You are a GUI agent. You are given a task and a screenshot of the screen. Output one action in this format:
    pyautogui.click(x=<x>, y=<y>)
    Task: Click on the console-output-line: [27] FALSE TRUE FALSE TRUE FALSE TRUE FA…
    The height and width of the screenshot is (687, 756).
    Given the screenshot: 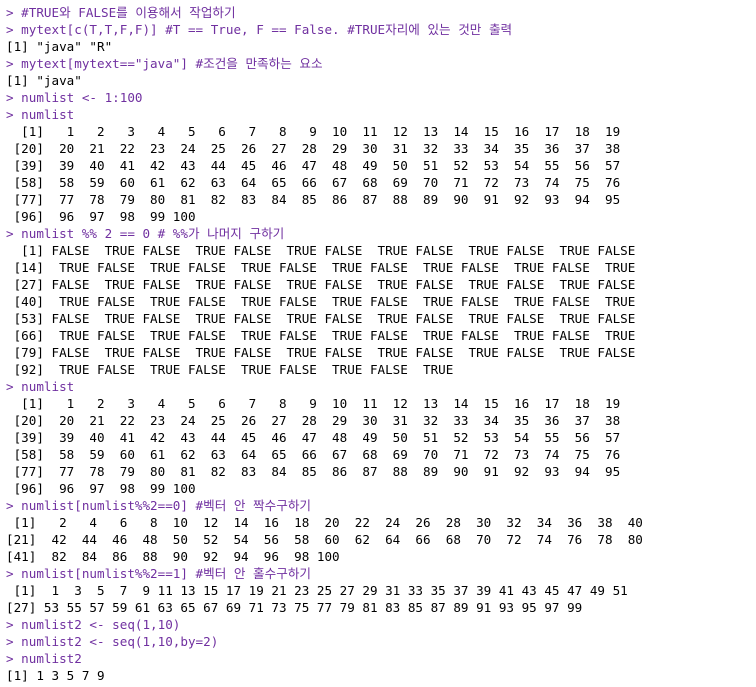 What is the action you would take?
    pyautogui.click(x=321, y=284)
    